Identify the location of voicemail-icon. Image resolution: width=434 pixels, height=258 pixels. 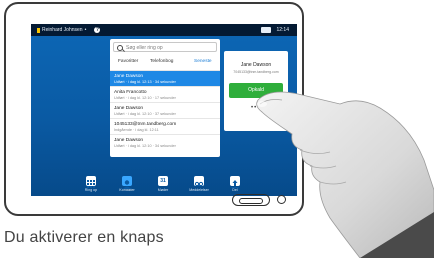
(199, 181).